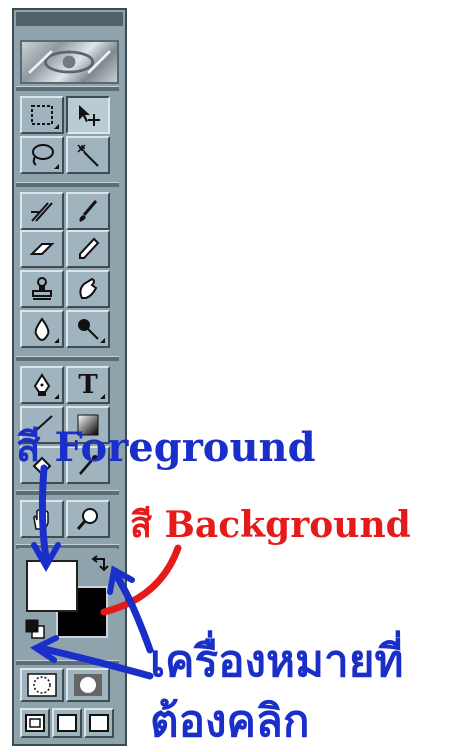 The height and width of the screenshot is (752, 458). I want to click on foreground-annotation: สี Foreground, so click(166, 447).